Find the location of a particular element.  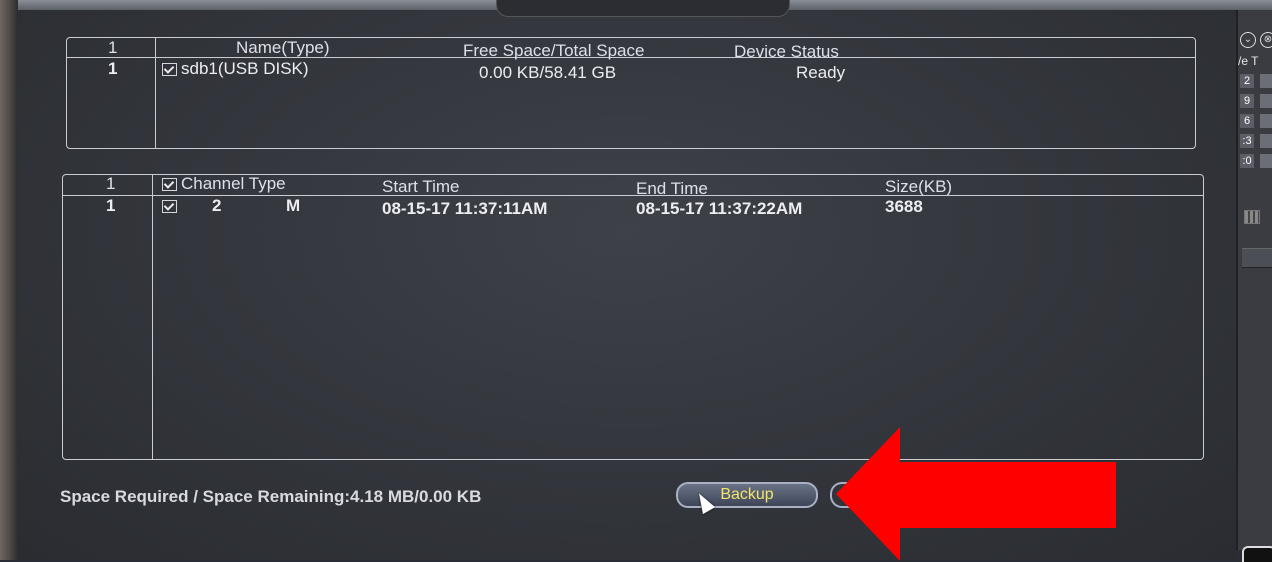

right-panel-cell: :3 is located at coordinates (1247, 141).